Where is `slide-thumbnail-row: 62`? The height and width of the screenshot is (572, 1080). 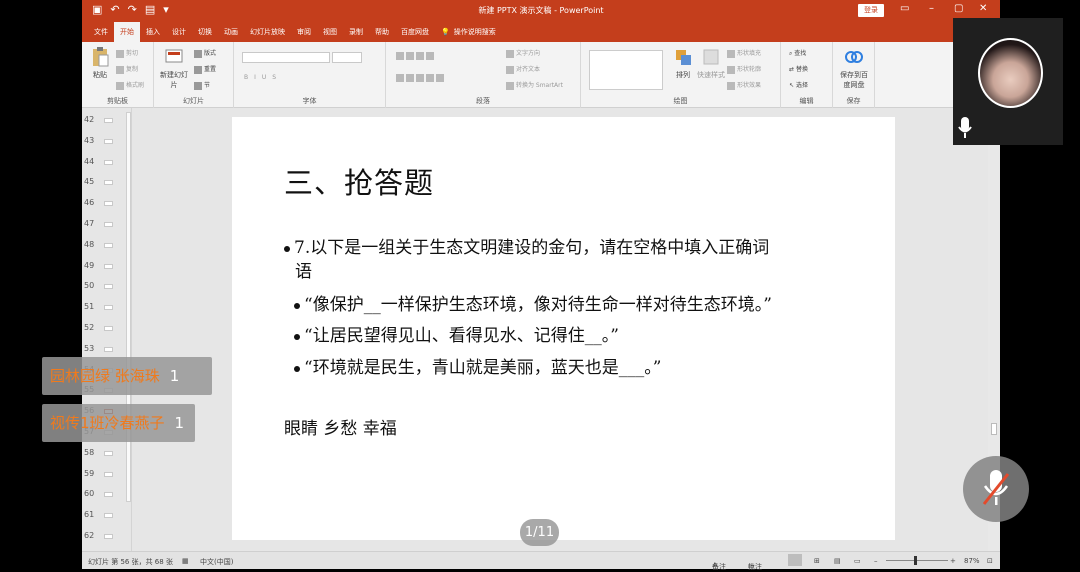
slide-thumbnail-row: 62 is located at coordinates (107, 536).